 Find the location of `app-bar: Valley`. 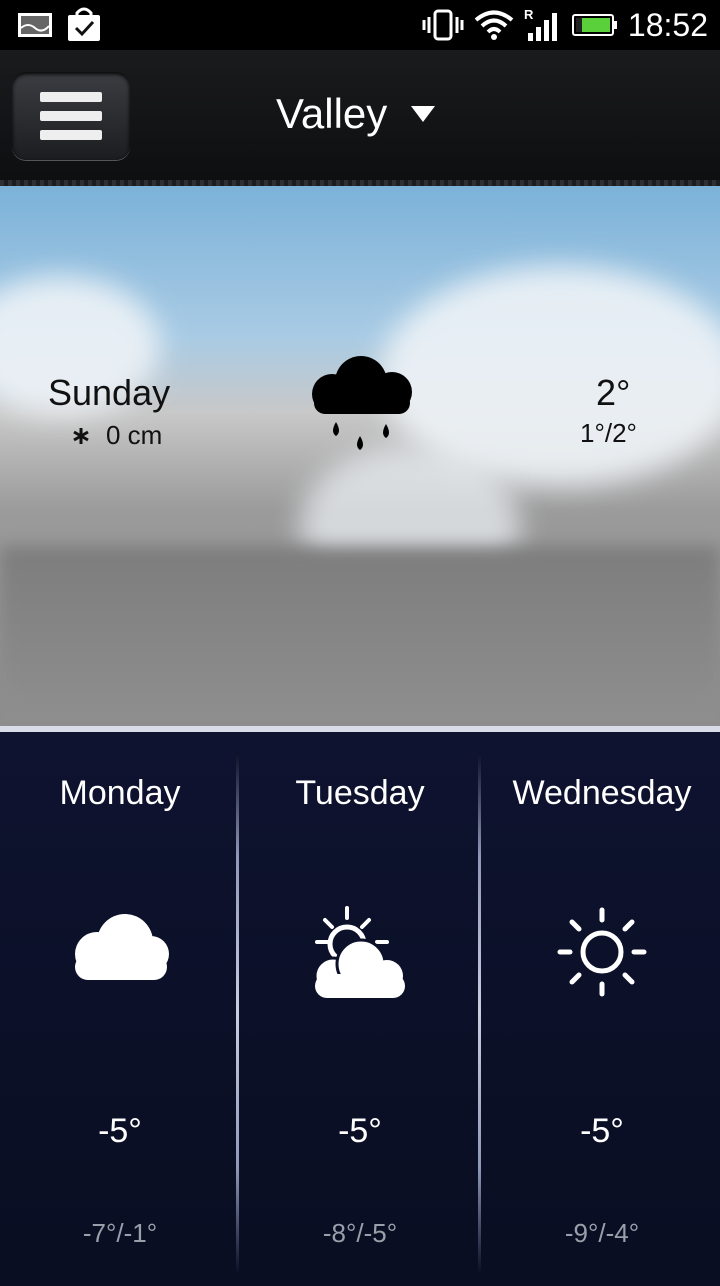

app-bar: Valley is located at coordinates (360, 120).